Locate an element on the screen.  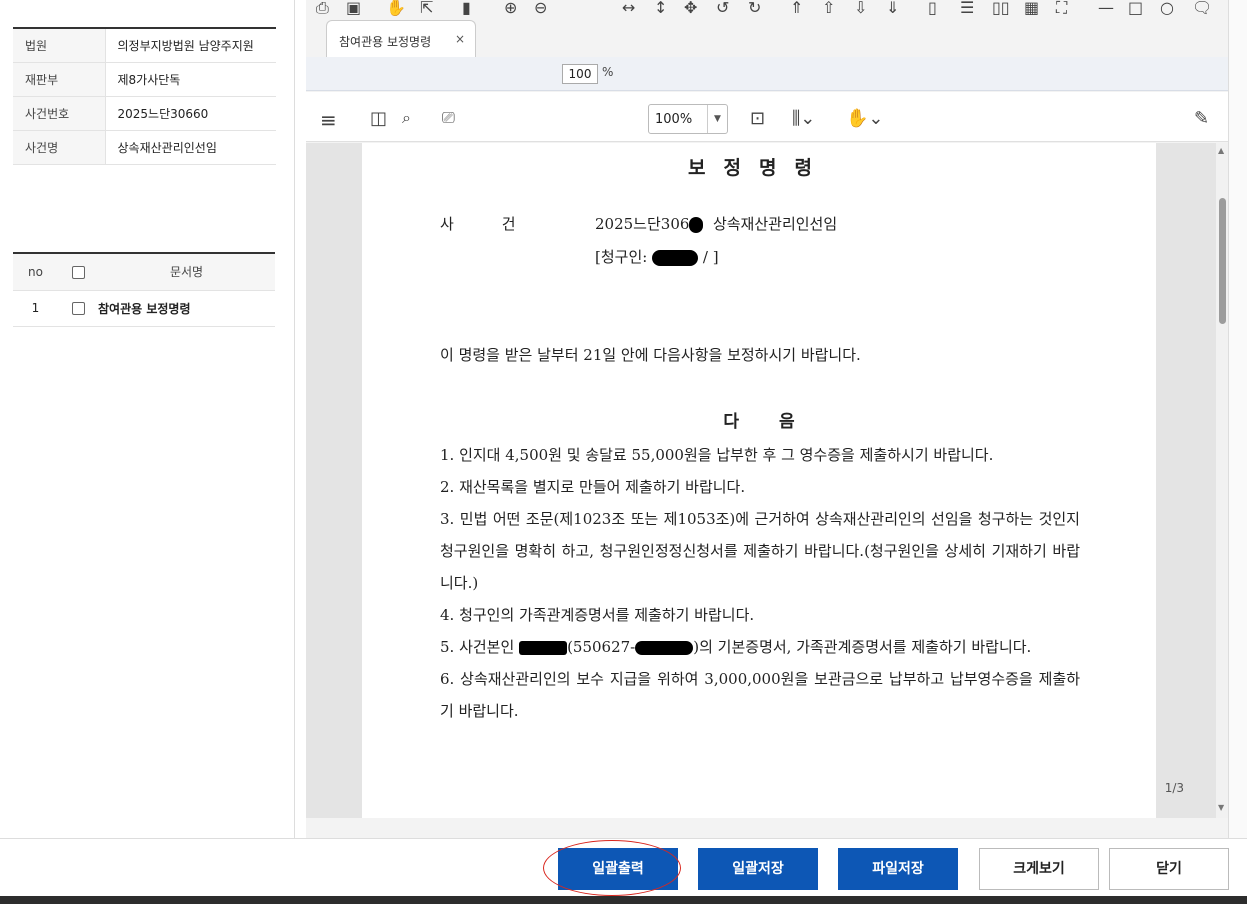
row-title: 참여관용 보정명령 is located at coordinates (186, 308).